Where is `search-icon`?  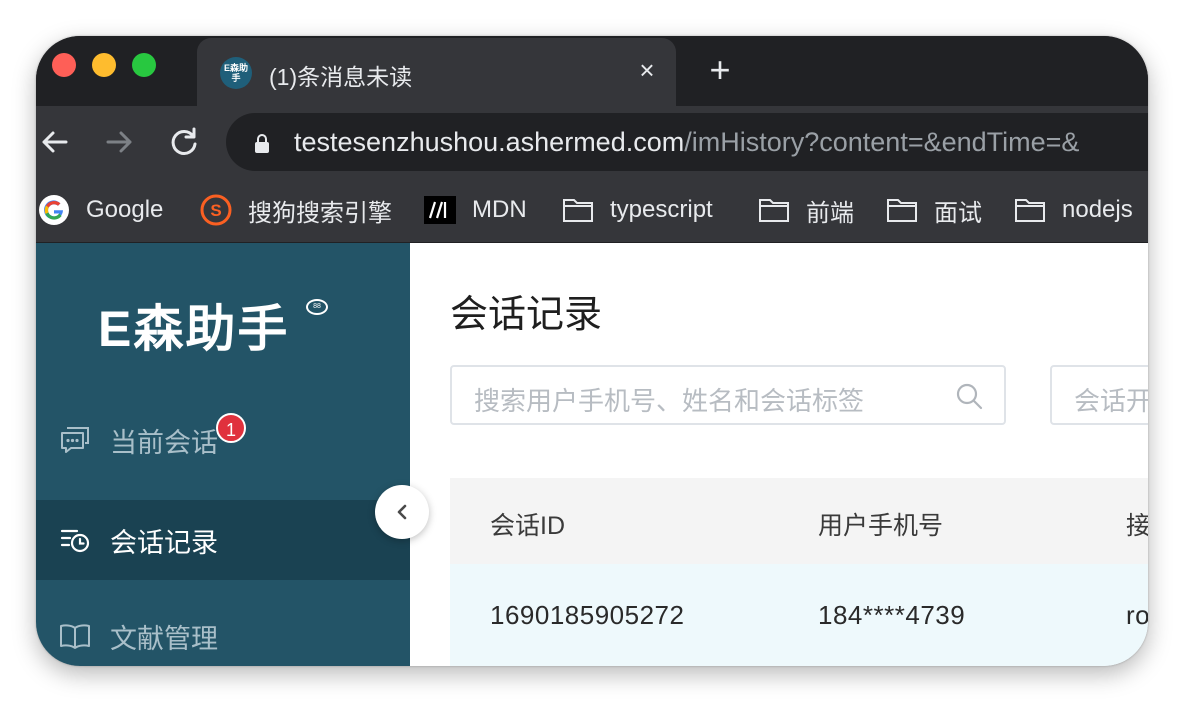 search-icon is located at coordinates (969, 396).